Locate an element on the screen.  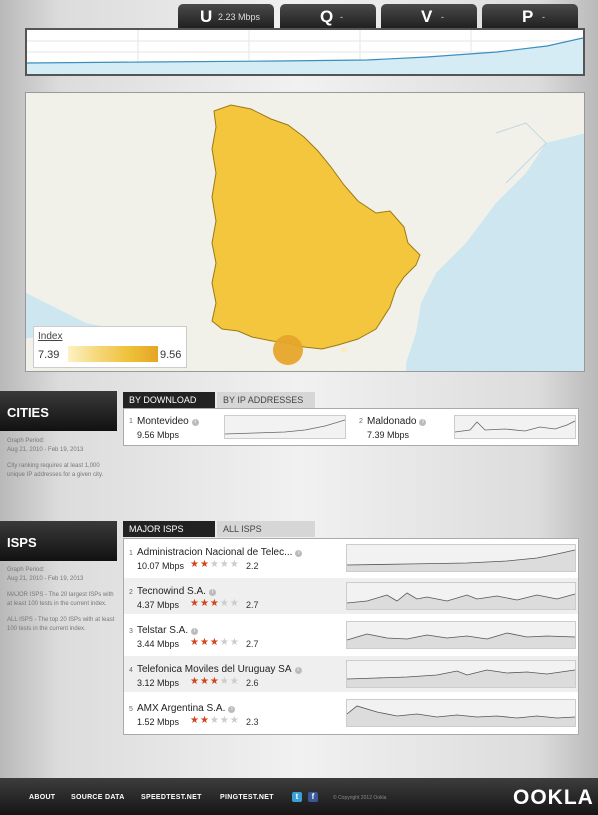
tab-all-isps: ALL ISPS is located at coordinates (266, 529).